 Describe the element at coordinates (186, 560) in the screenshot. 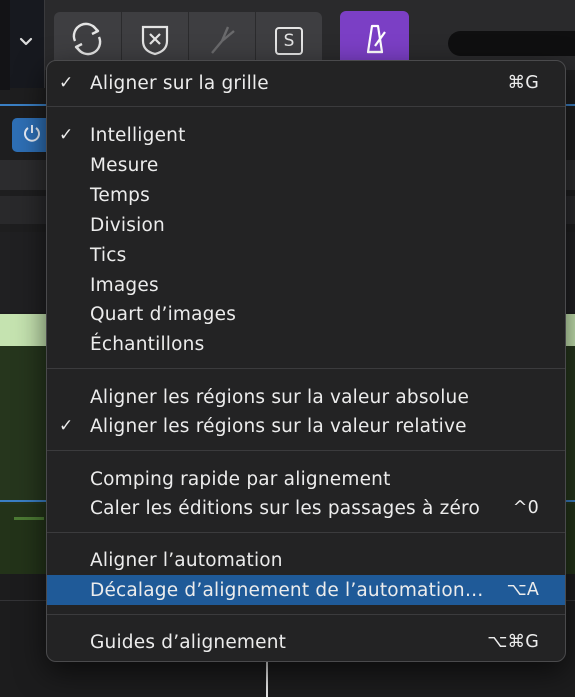

I see `menu-item-label: Aligner l’automation` at that location.